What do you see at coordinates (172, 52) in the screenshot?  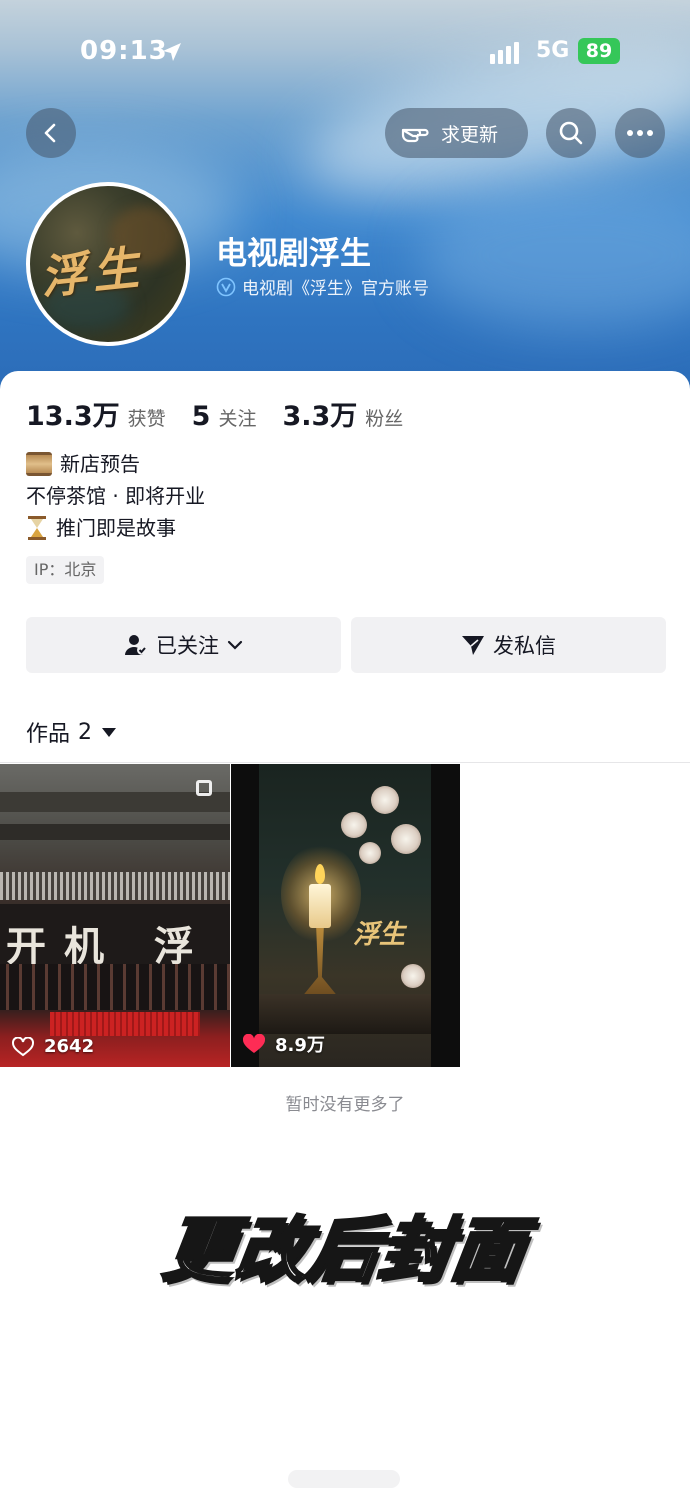 I see `location-arrow-icon` at bounding box center [172, 52].